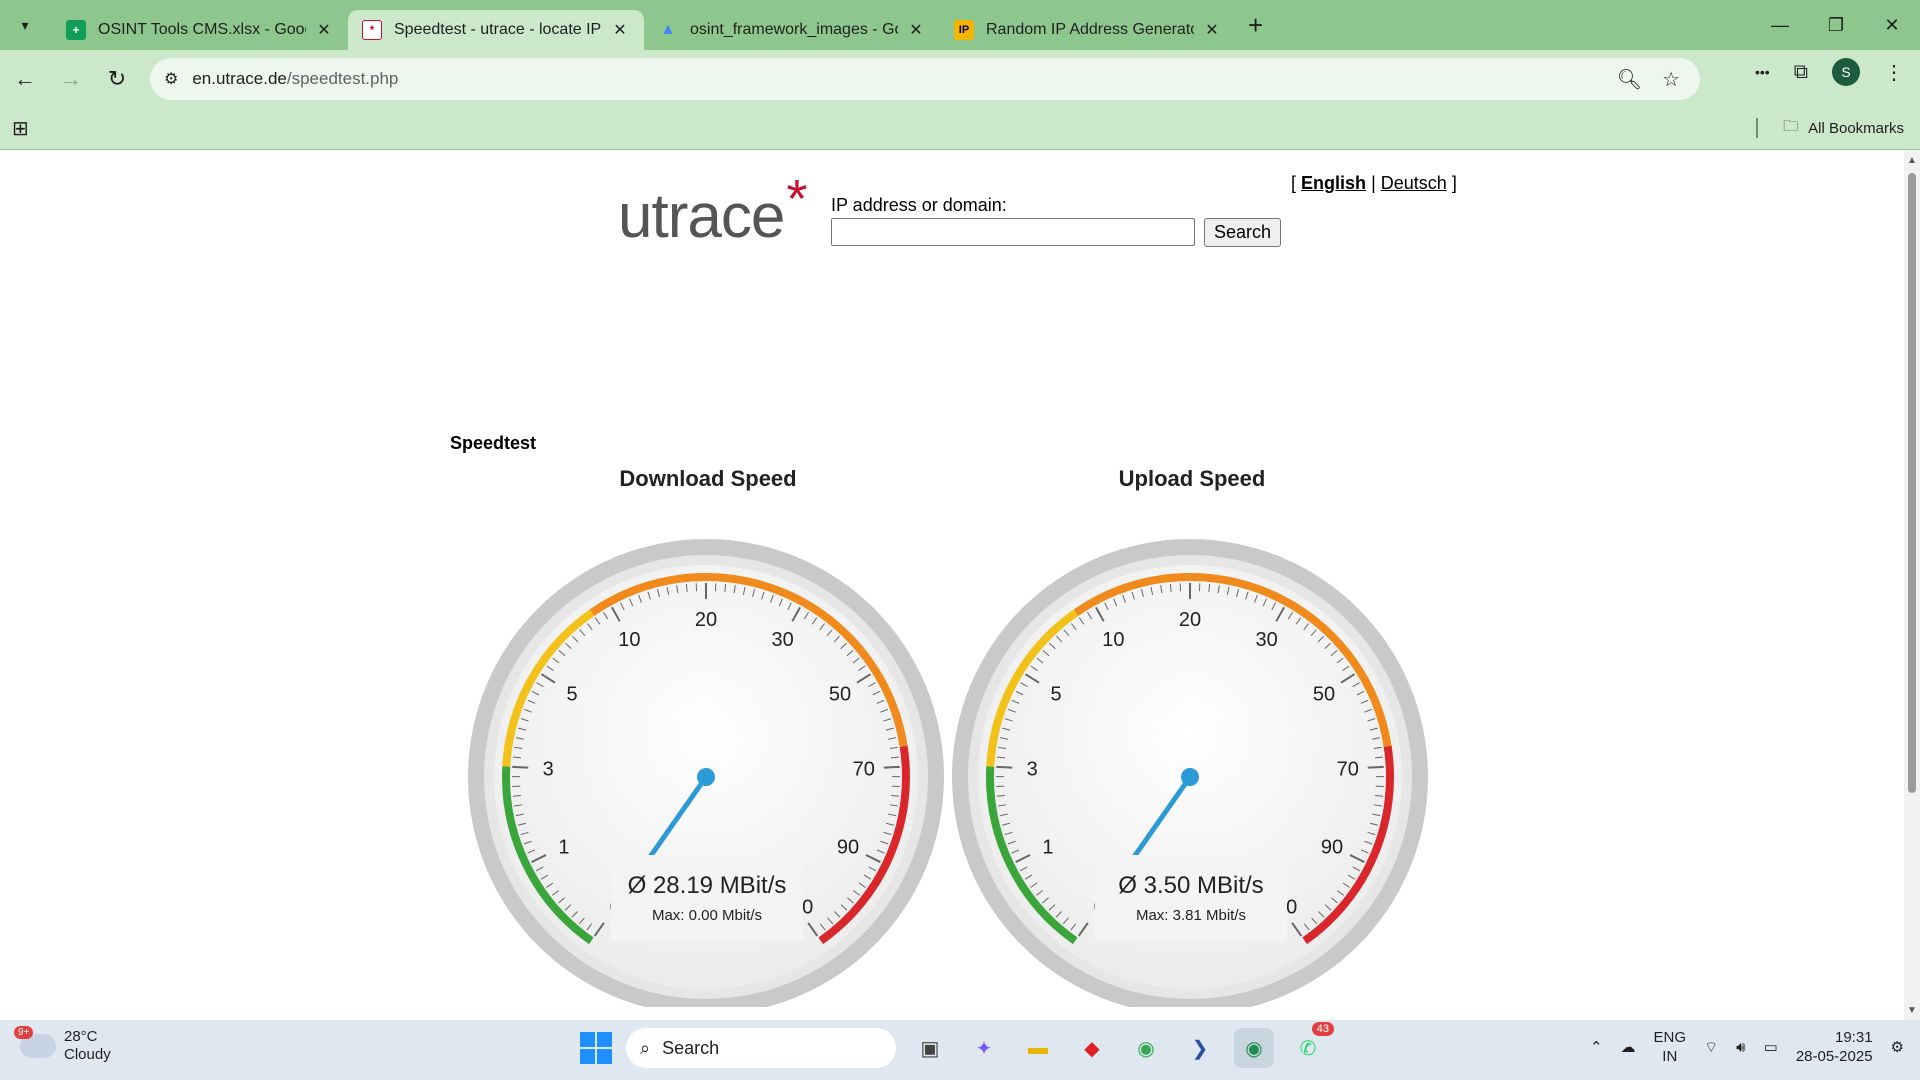 The image size is (1920, 1080). Describe the element at coordinates (691, 1047) in the screenshot. I see `taskbar-search-label: Search` at that location.